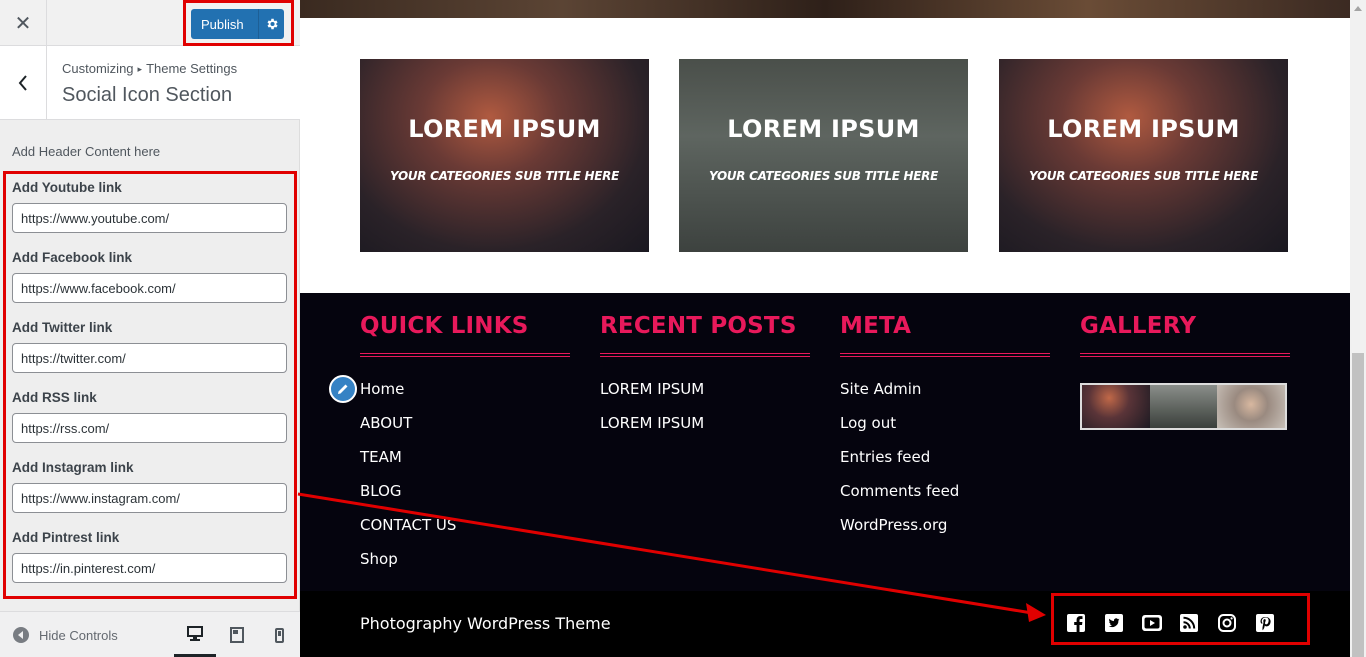 The width and height of the screenshot is (1366, 657). I want to click on footer-link-home: Home, so click(382, 389).